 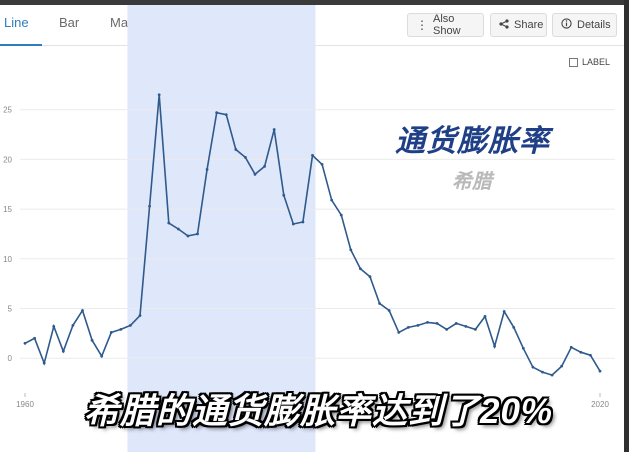 I want to click on y-tick-label: 20, so click(x=7, y=159).